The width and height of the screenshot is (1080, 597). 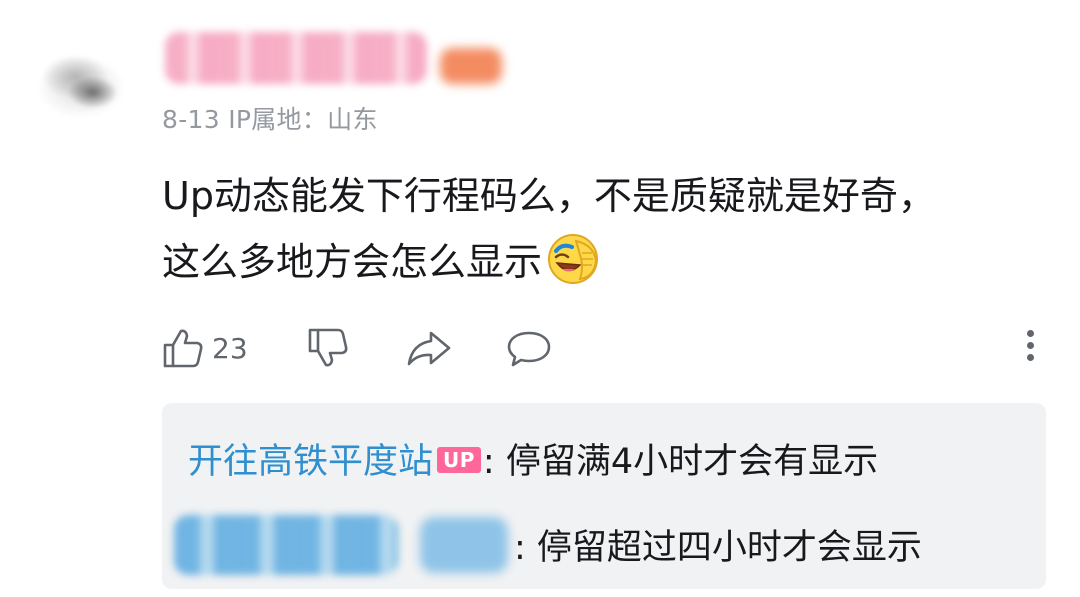 I want to click on dislike-button, so click(x=328, y=348).